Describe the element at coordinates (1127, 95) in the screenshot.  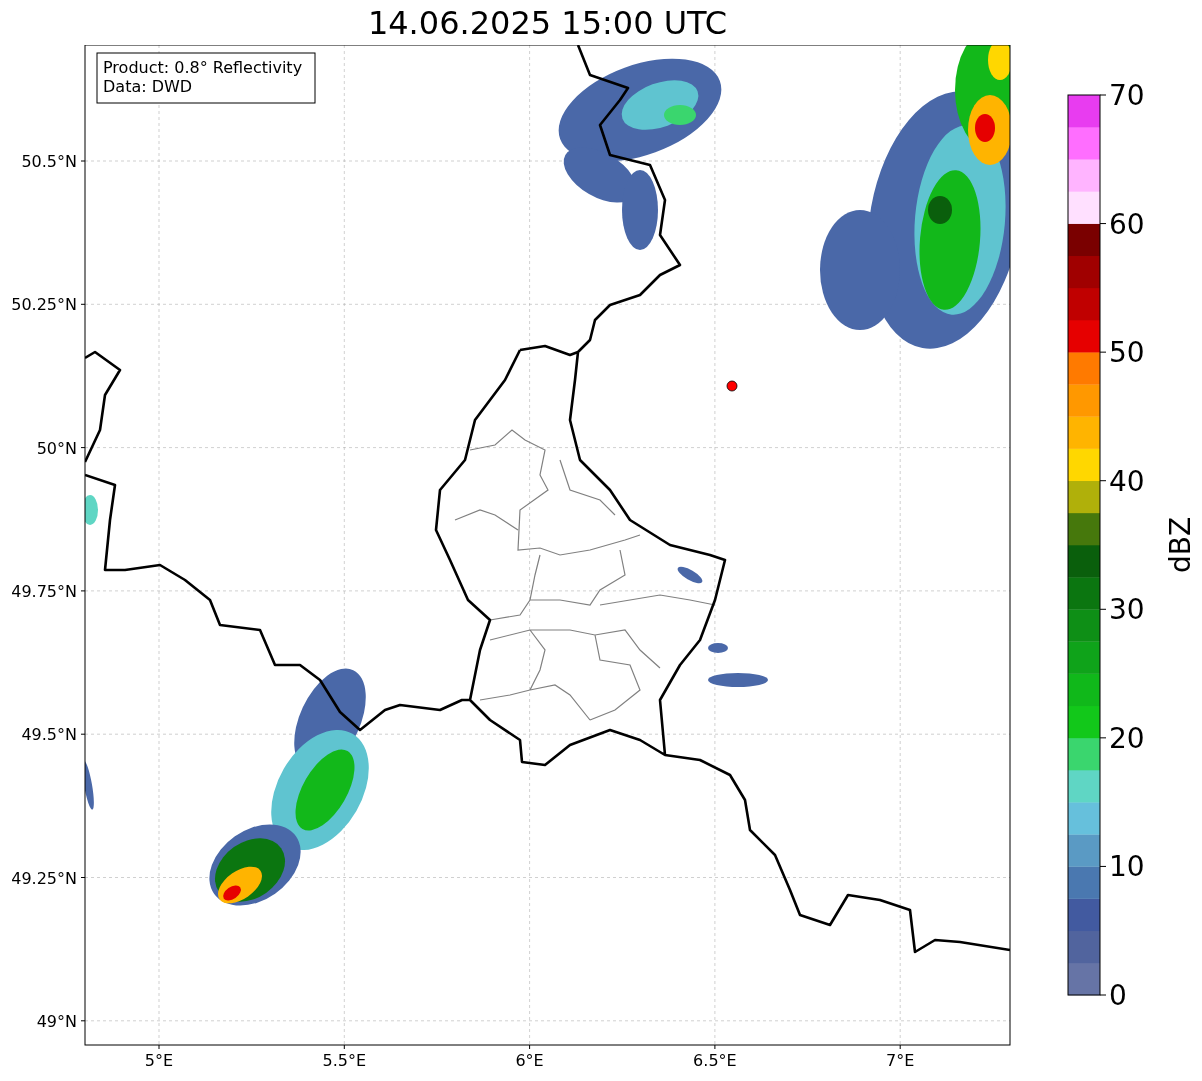
I see `colorbar-tick-label: 70` at that location.